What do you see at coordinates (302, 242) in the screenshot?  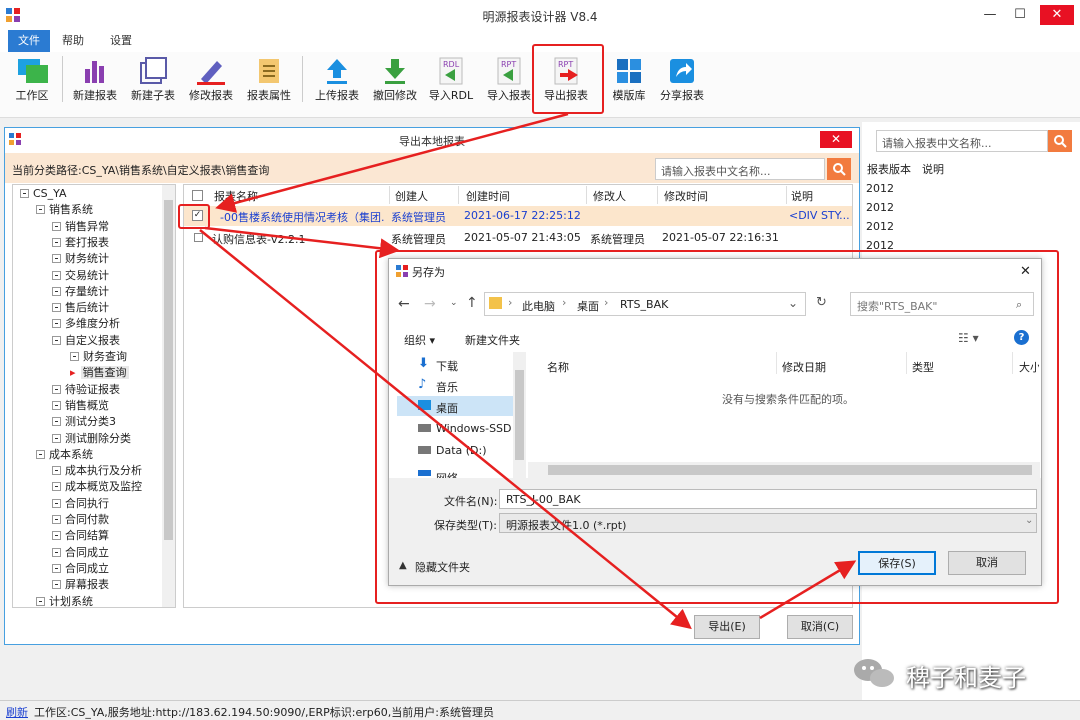 I see `arrow-checkbox-to-dialog` at bounding box center [302, 242].